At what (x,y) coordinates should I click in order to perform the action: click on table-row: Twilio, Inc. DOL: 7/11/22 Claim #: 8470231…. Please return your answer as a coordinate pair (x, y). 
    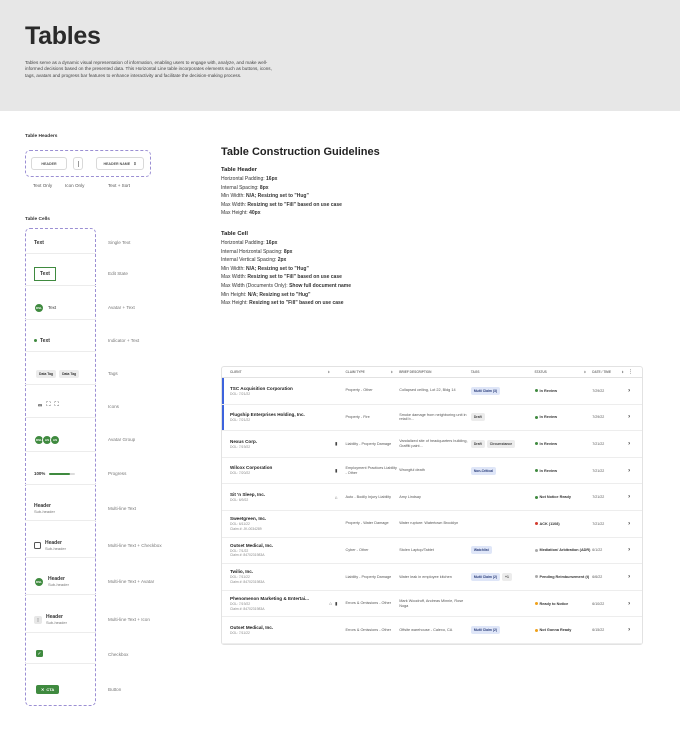
    Looking at the image, I should click on (432, 577).